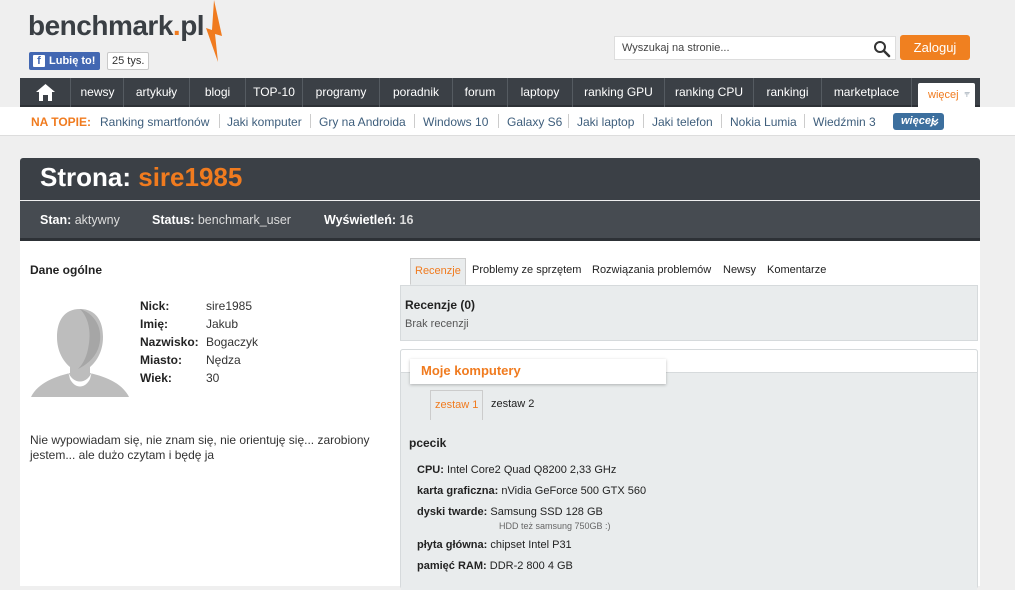 This screenshot has width=1015, height=590. I want to click on spec-label: CPU:, so click(430, 470).